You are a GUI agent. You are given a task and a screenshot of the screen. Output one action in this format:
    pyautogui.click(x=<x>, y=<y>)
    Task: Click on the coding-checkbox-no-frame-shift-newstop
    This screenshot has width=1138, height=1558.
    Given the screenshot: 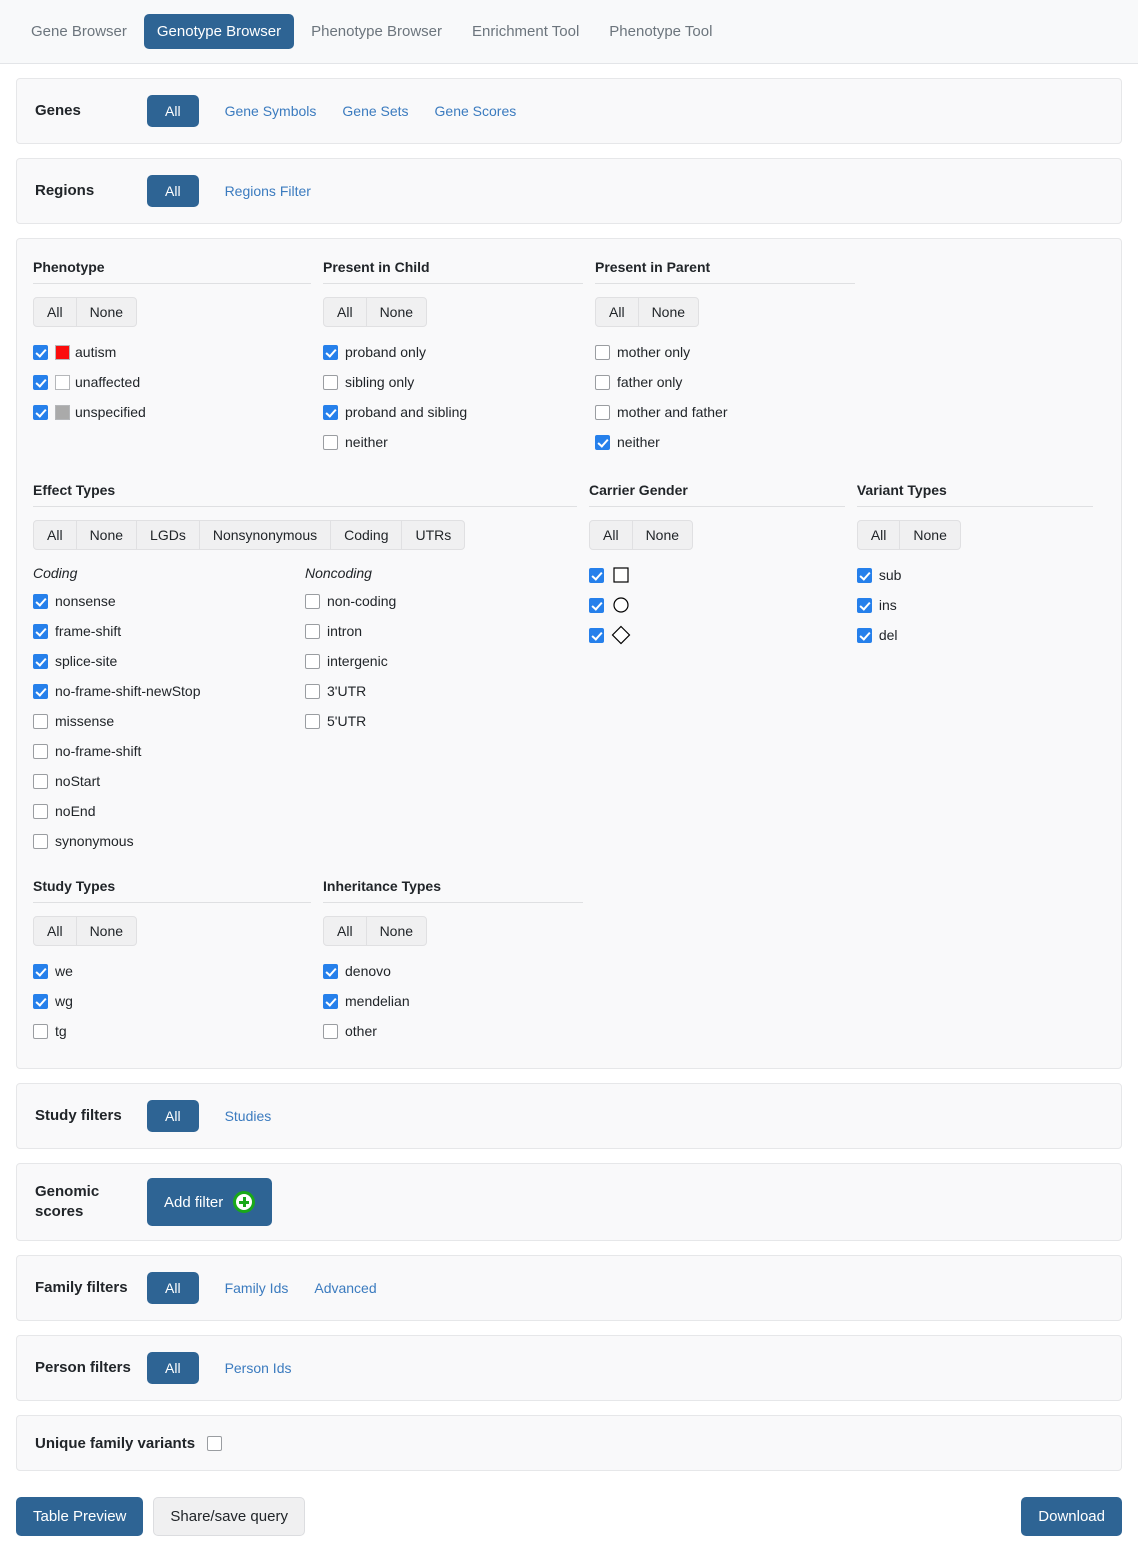 What is the action you would take?
    pyautogui.click(x=40, y=691)
    